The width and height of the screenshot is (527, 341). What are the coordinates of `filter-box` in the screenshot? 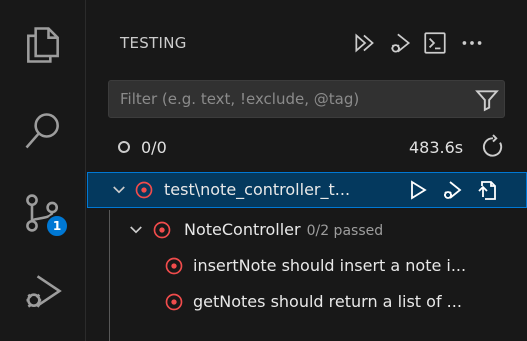 It's located at (306, 99).